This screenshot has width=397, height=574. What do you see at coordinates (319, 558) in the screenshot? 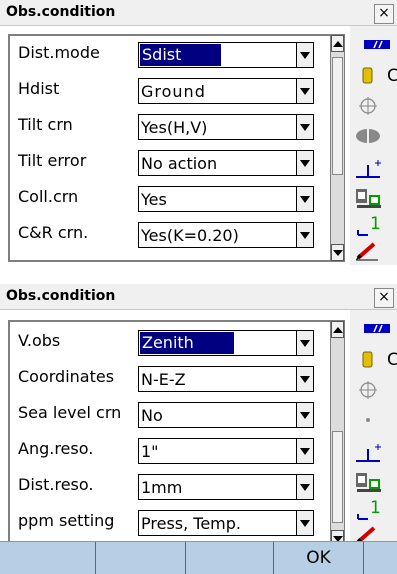
I see `ok-button: OK` at bounding box center [319, 558].